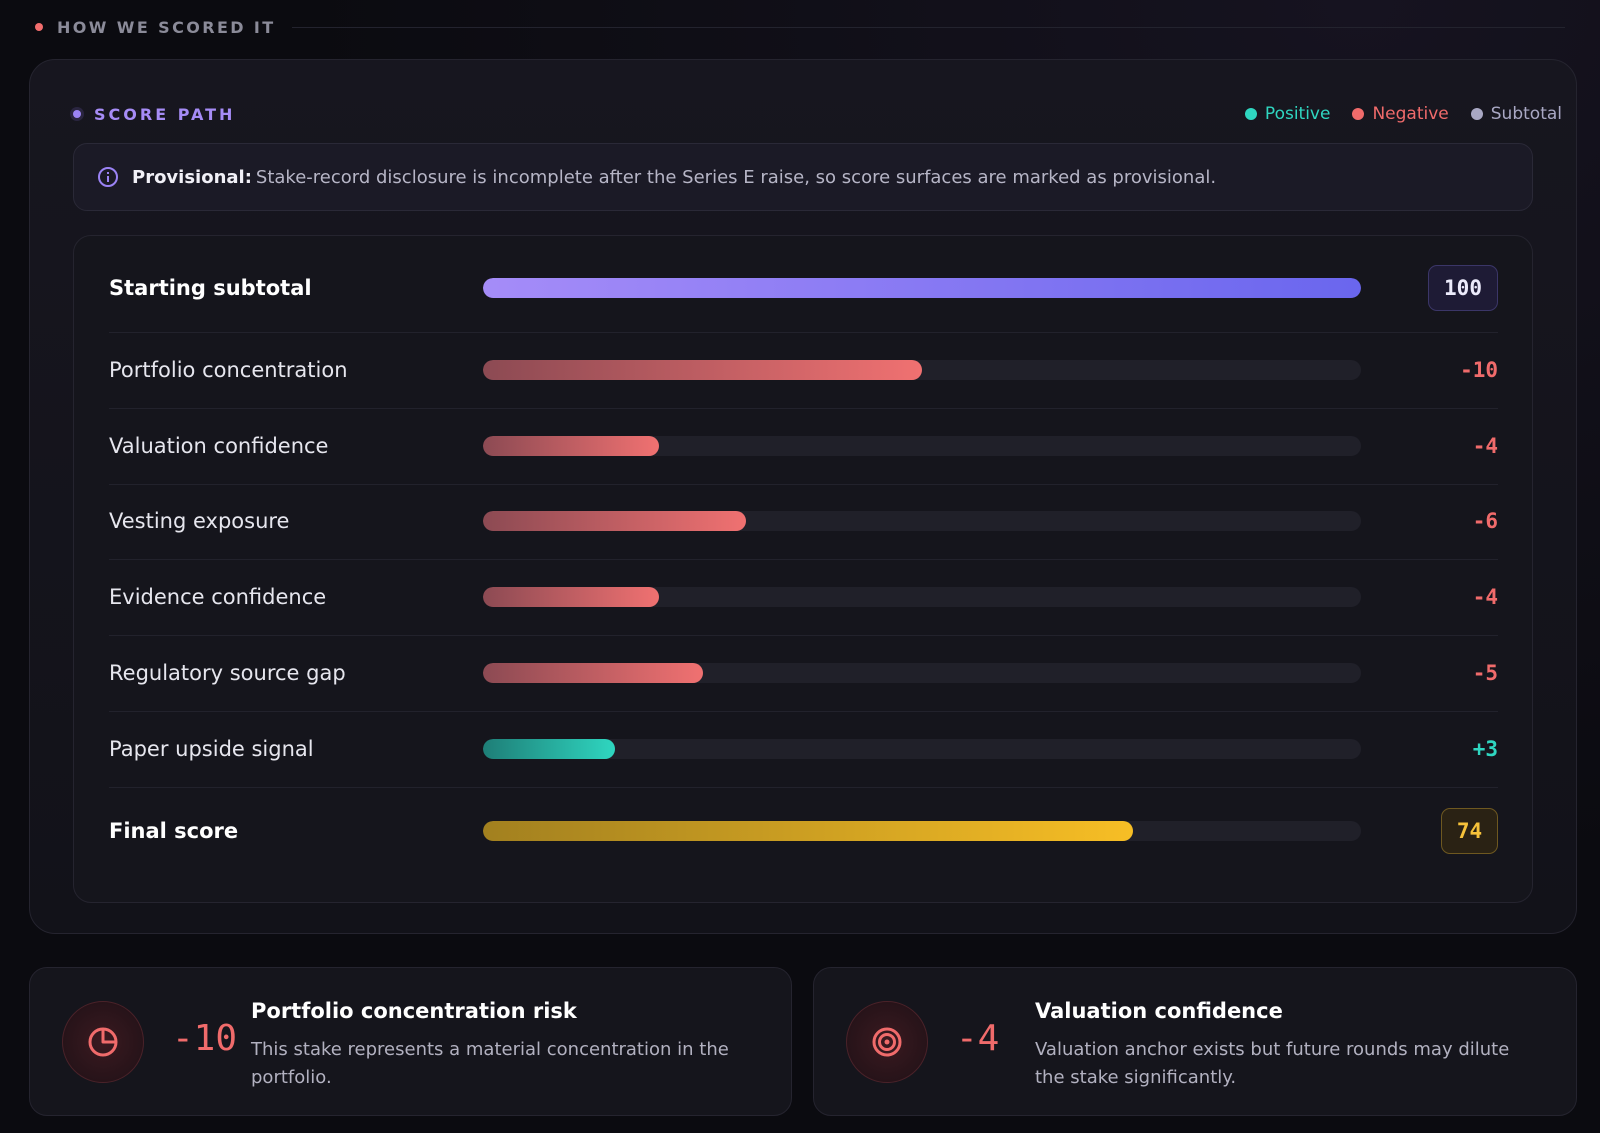 This screenshot has height=1133, width=1600. What do you see at coordinates (978, 1038) in the screenshot?
I see `driver-value: -4` at bounding box center [978, 1038].